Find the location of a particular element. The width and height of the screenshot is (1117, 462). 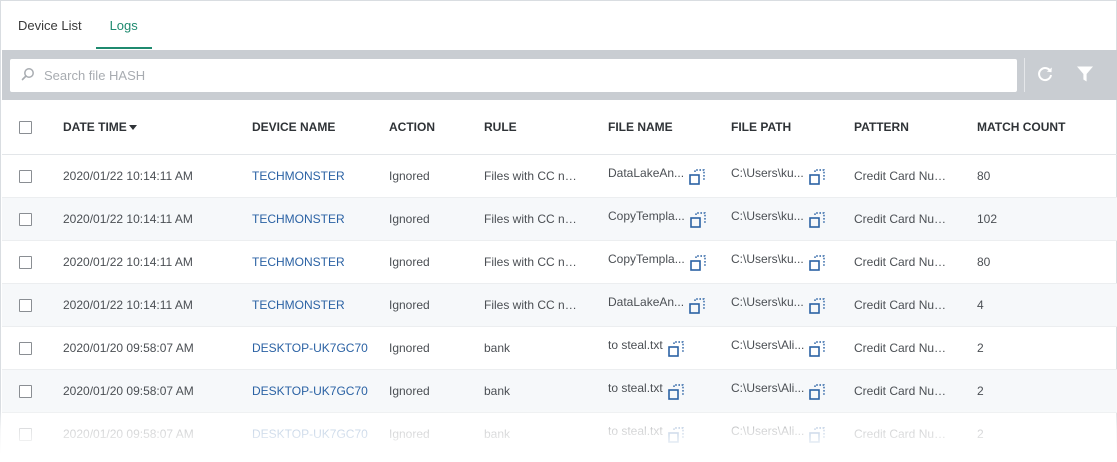

filter-icon is located at coordinates (1085, 75).